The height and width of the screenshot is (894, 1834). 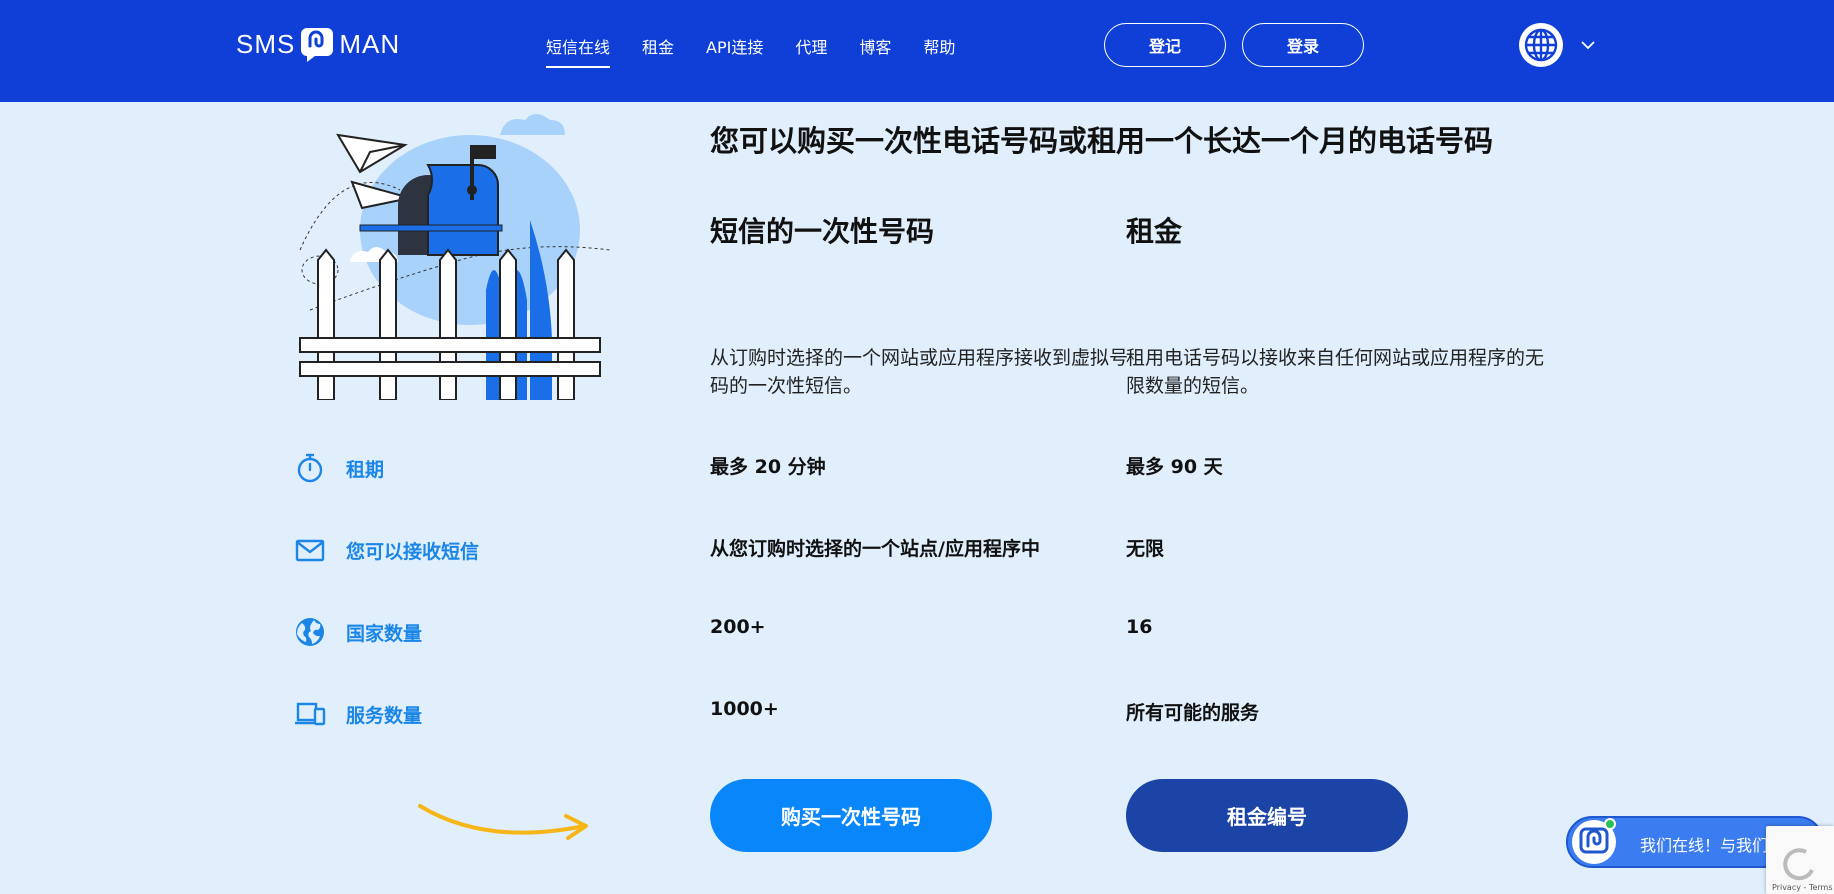 I want to click on rental-period-rent: 最多 90 天, so click(x=1174, y=467).